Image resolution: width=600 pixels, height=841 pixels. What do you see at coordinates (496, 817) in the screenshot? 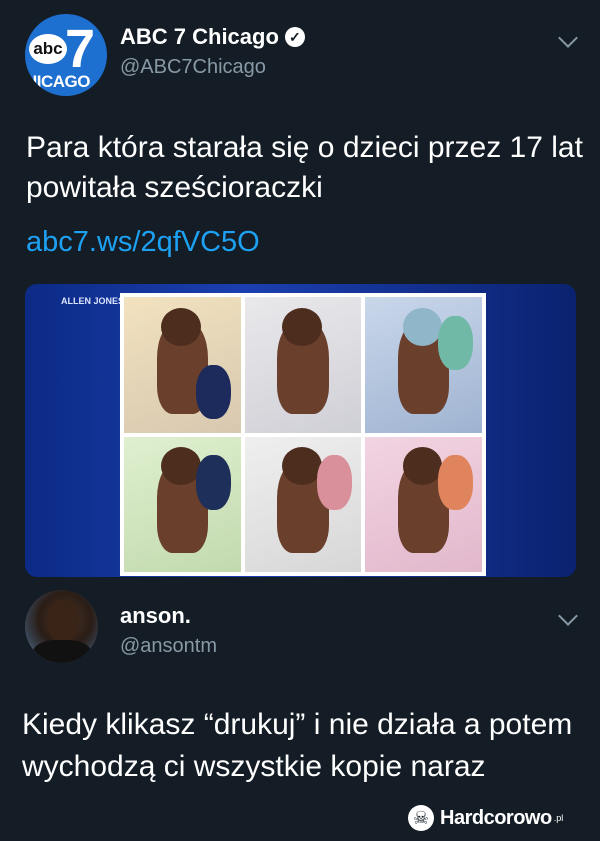
I see `watermark-text: Hardcorowo` at bounding box center [496, 817].